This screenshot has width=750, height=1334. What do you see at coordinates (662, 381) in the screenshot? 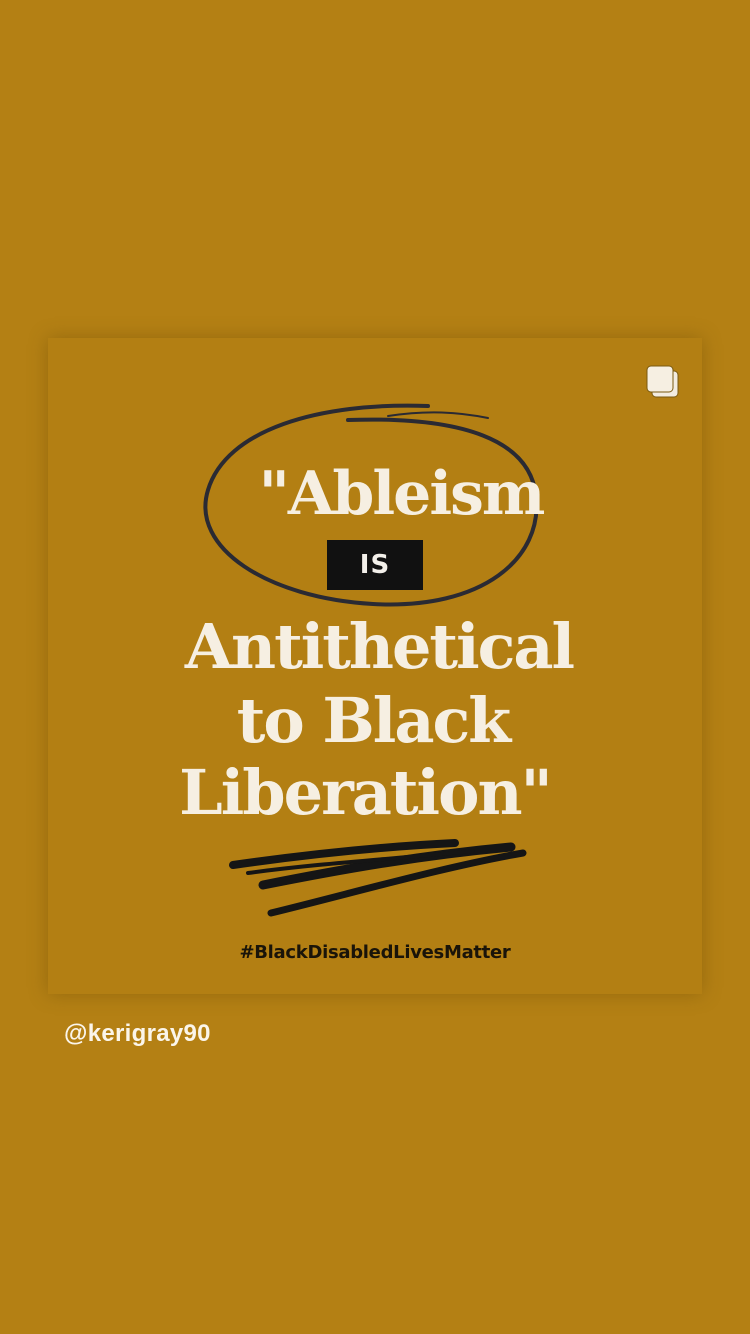
I see `carousel-icon` at bounding box center [662, 381].